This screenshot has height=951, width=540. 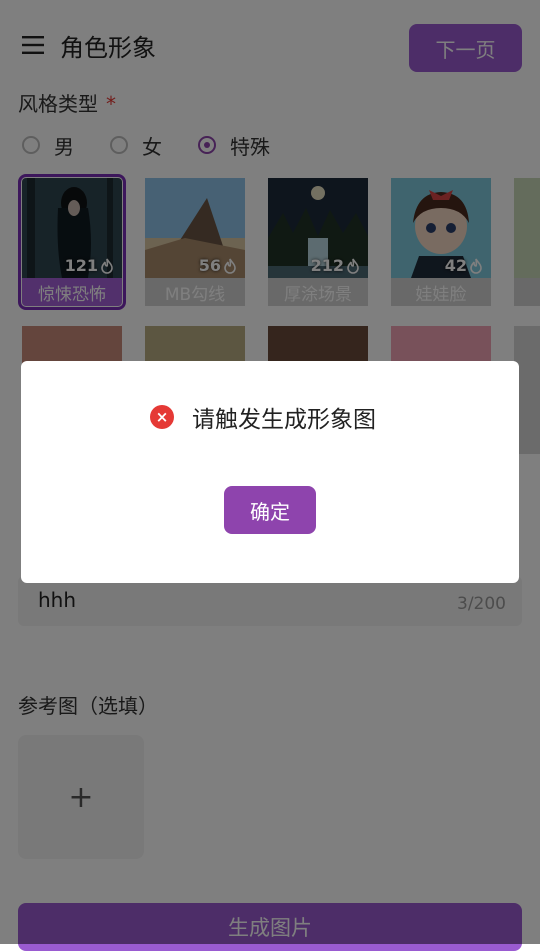 I want to click on dialog-message: × 请触发生成形象图, so click(x=263, y=417).